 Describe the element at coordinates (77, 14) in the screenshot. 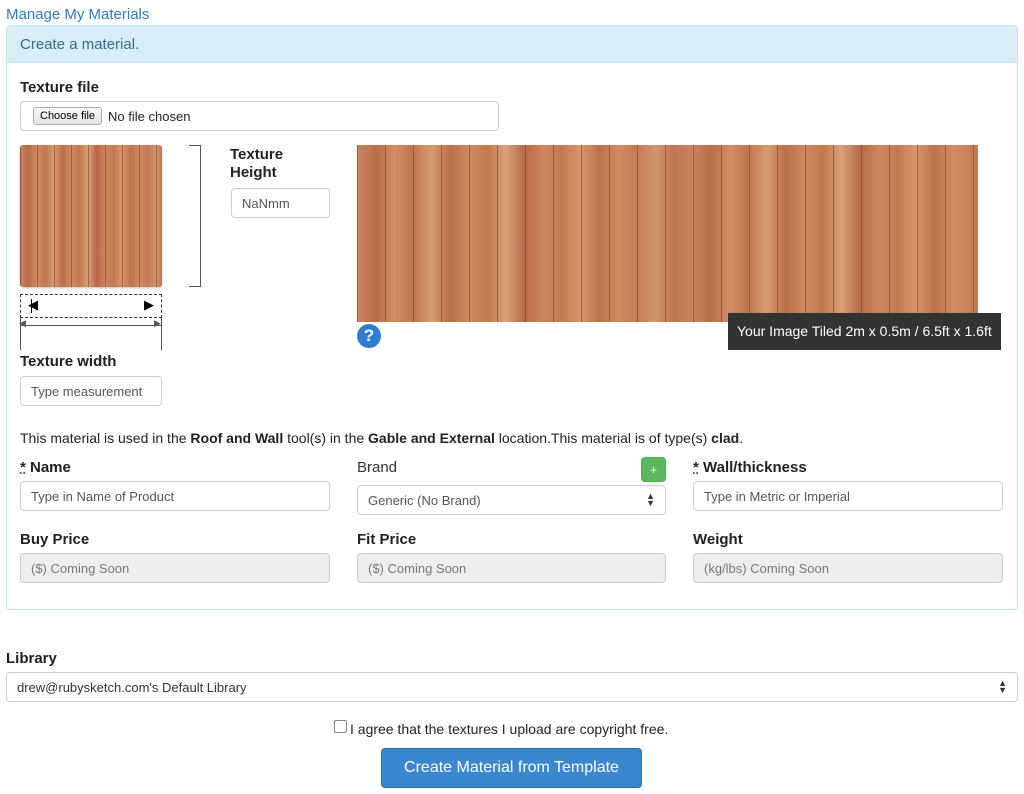

I see `manage-materials-link: Manage My Materials` at that location.